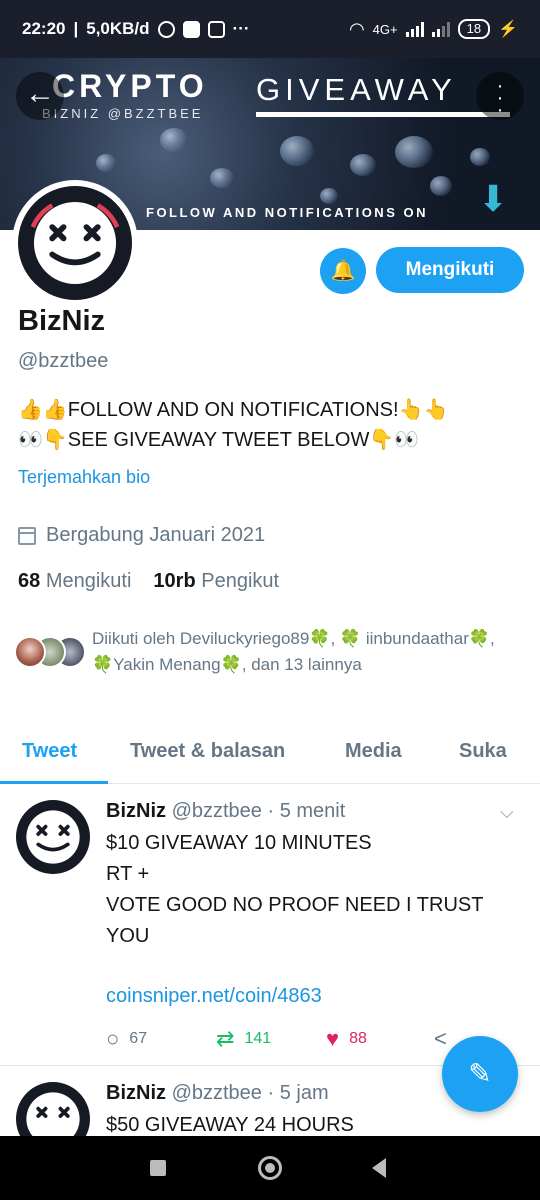  What do you see at coordinates (414, 29) in the screenshot?
I see `signal-icon` at bounding box center [414, 29].